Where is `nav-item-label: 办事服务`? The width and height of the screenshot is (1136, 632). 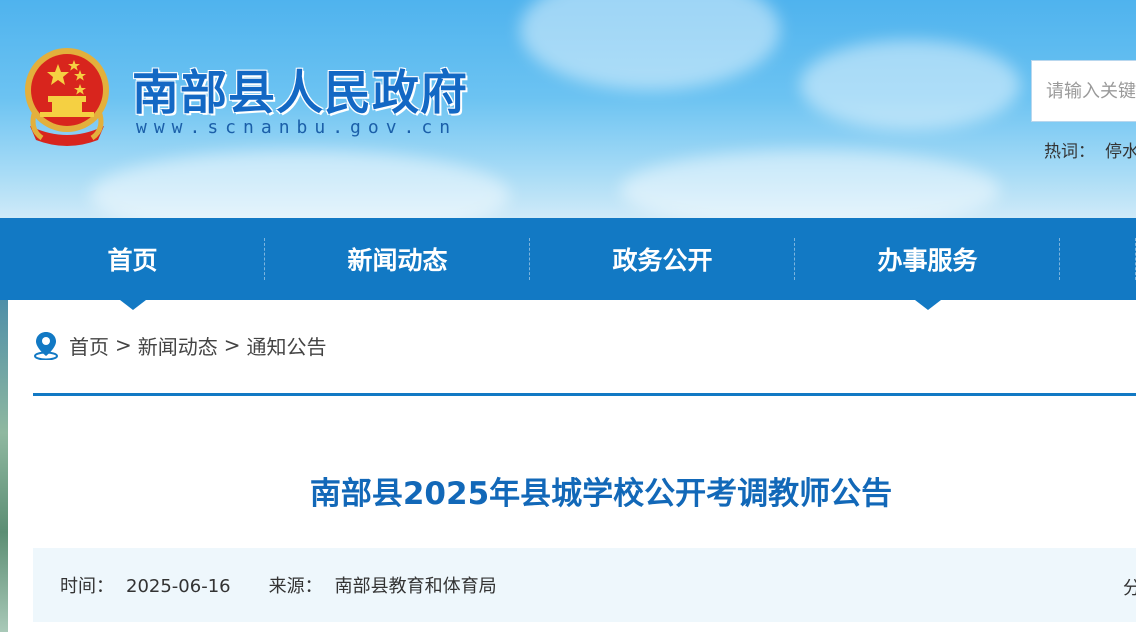
nav-item-label: 办事服务 is located at coordinates (927, 260).